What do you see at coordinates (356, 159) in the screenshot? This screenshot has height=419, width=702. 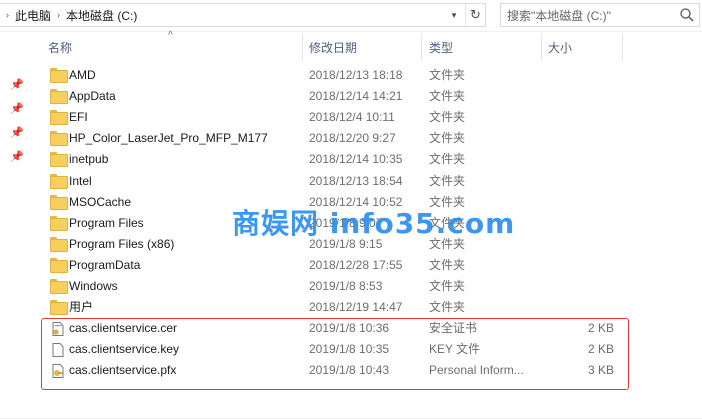 I see `file-date: 2018/12/14 10:35` at bounding box center [356, 159].